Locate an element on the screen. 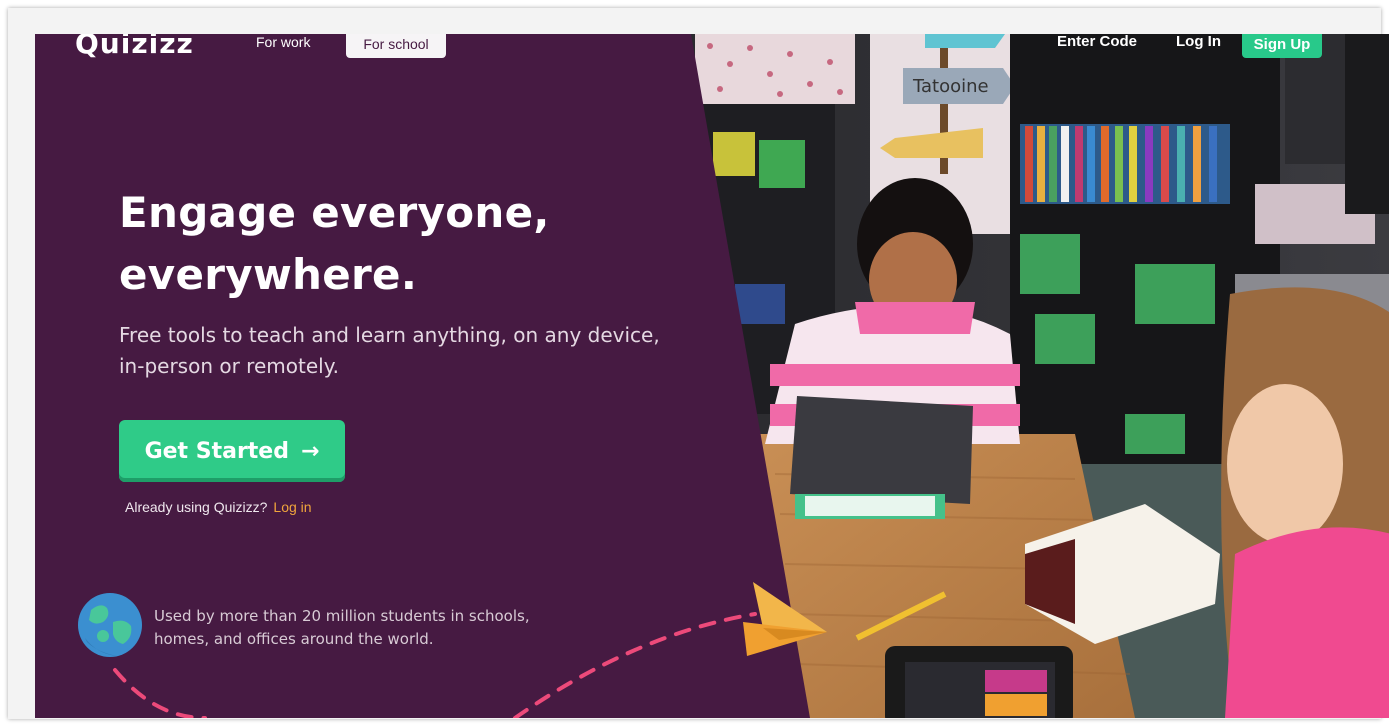 Image resolution: width=1389 pixels, height=727 pixels. quizizz-logo: Quizizz is located at coordinates (134, 47).